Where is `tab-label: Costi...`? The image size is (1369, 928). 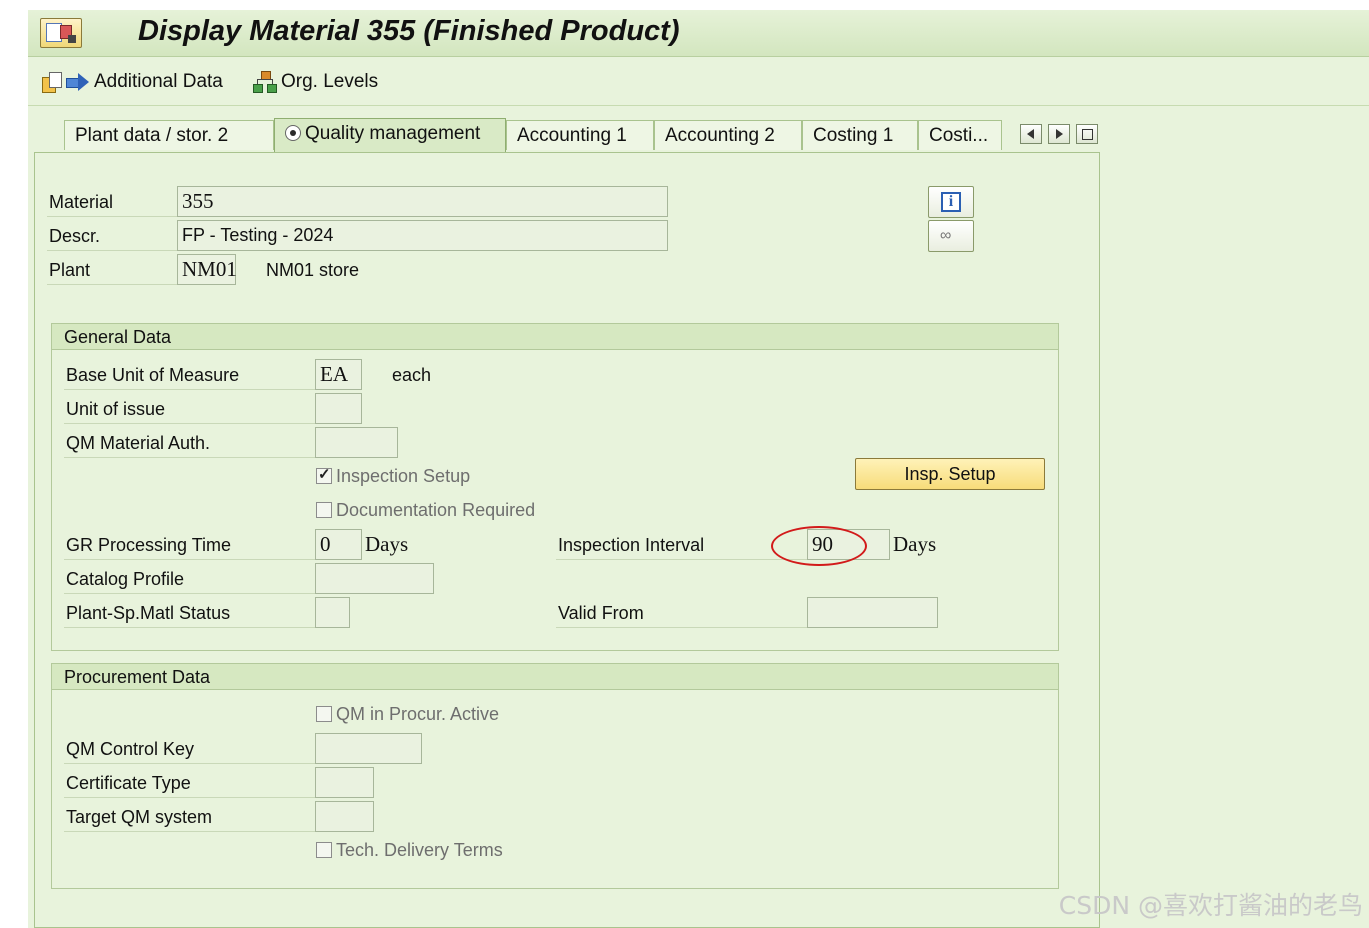 tab-label: Costi... is located at coordinates (959, 135).